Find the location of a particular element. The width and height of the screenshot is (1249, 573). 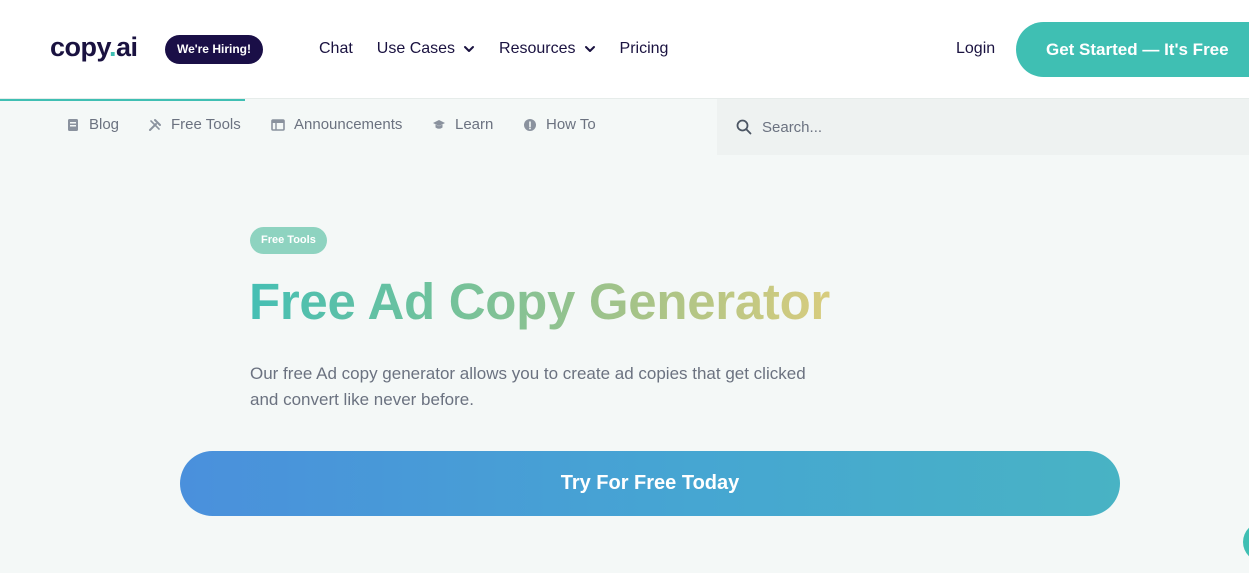

nav-chat-label: Chat is located at coordinates (336, 48).